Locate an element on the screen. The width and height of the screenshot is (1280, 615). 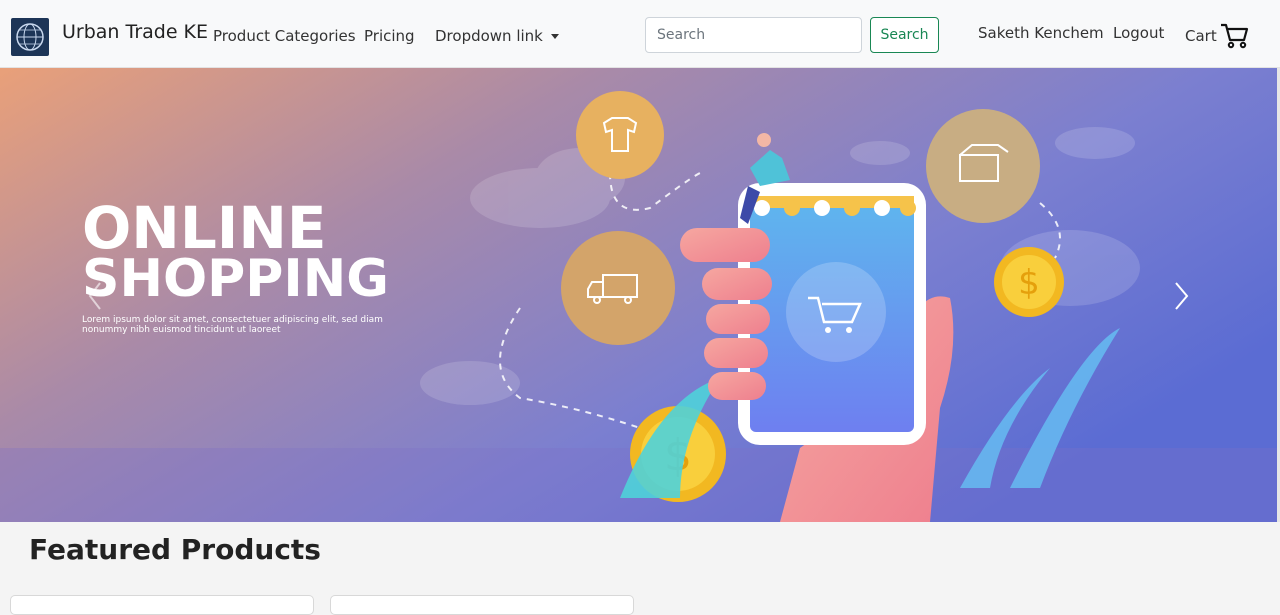
search-button: Search is located at coordinates (904, 35).